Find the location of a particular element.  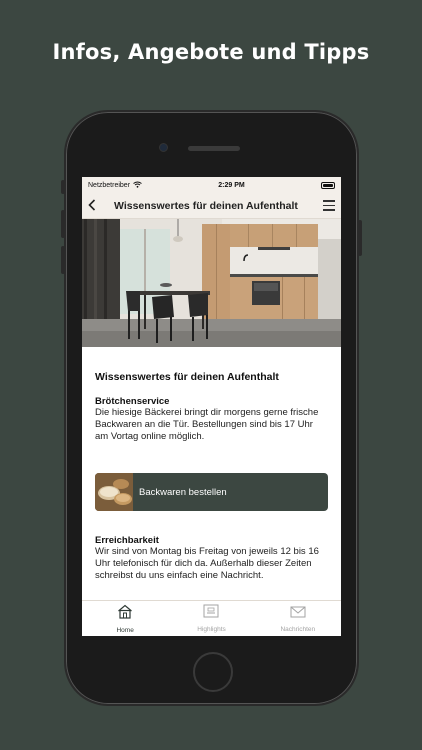

page-headline: Infos, Angebote und Tipps is located at coordinates (211, 52).